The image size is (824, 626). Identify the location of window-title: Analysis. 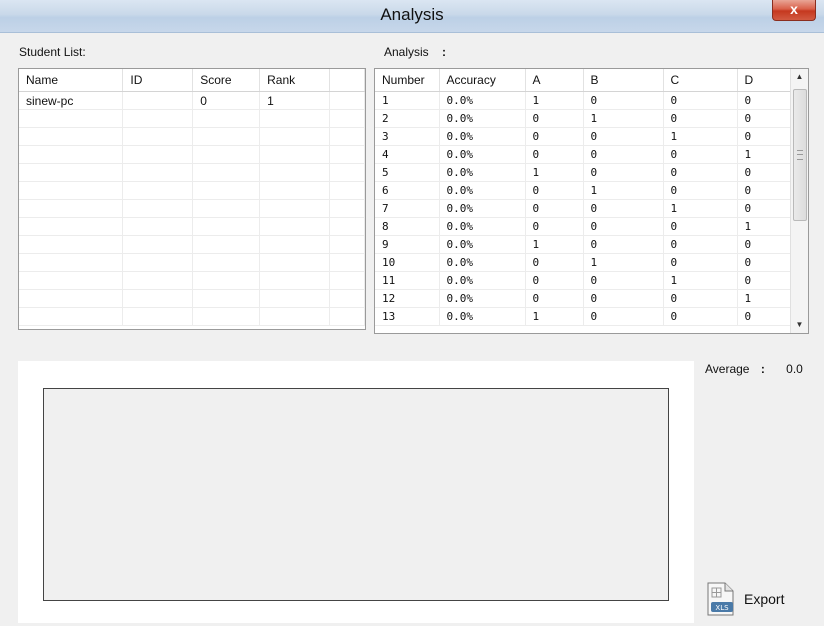
(412, 14).